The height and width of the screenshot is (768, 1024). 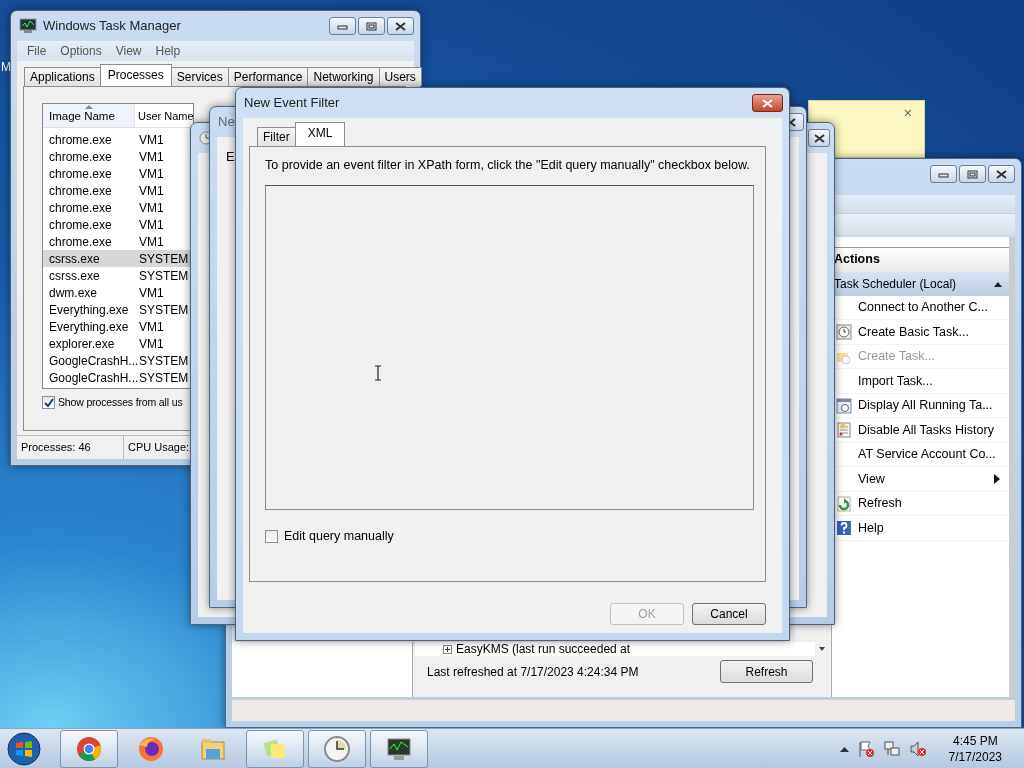 I want to click on window-title: New Event Filter, so click(x=292, y=103).